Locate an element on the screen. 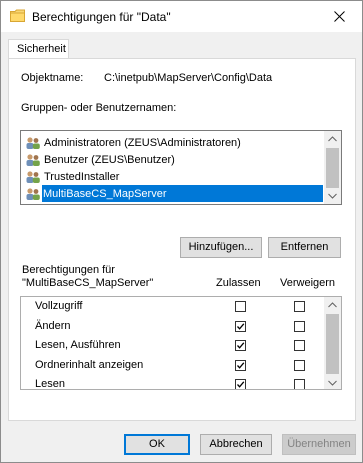 This screenshot has width=363, height=463. apply-button: Übernehmen is located at coordinates (319, 444).